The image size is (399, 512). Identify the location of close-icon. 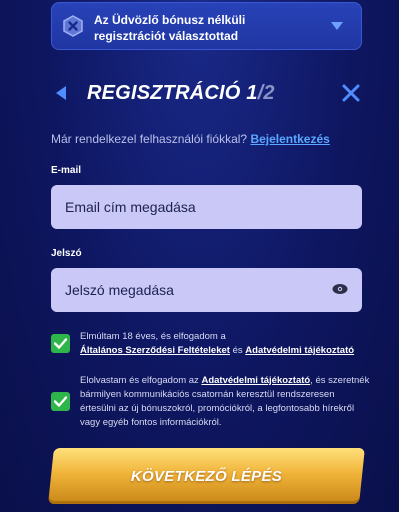
(351, 93).